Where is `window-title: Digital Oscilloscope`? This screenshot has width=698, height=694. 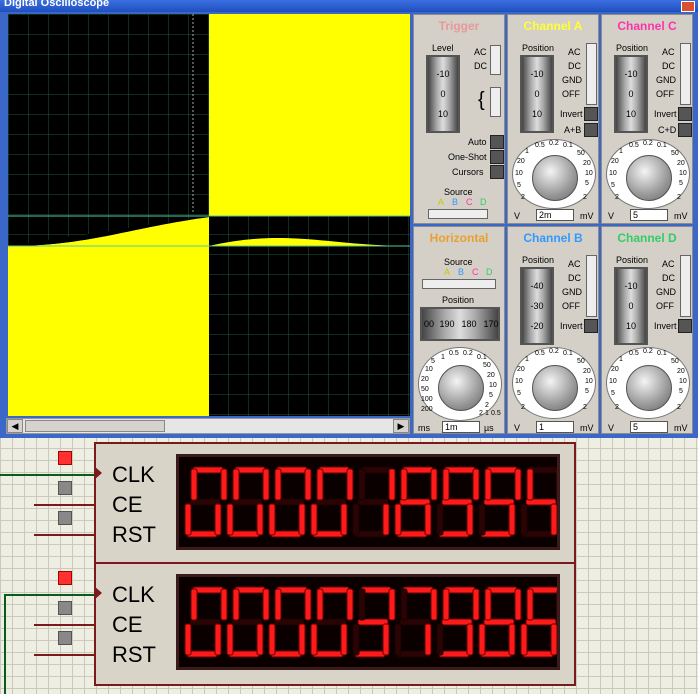
window-title: Digital Oscilloscope is located at coordinates (57, 4).